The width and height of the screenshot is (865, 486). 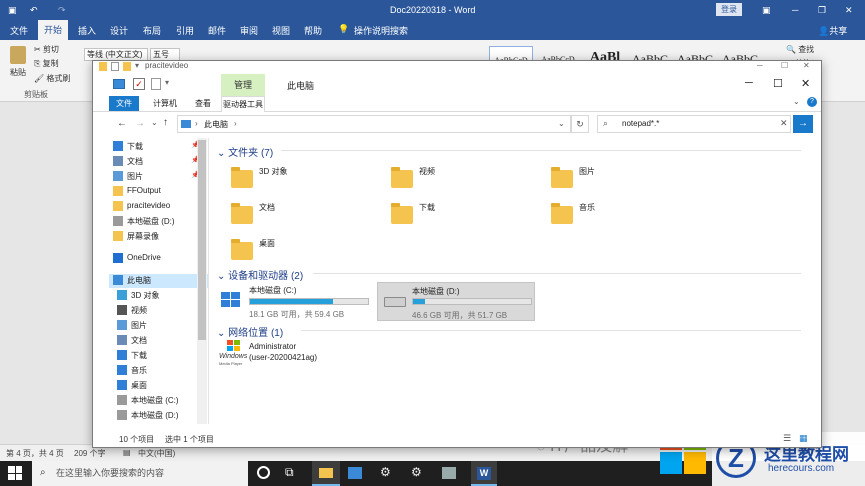 What do you see at coordinates (561, 123) in the screenshot?
I see `address-dropdown-icon: ⌄` at bounding box center [561, 123].